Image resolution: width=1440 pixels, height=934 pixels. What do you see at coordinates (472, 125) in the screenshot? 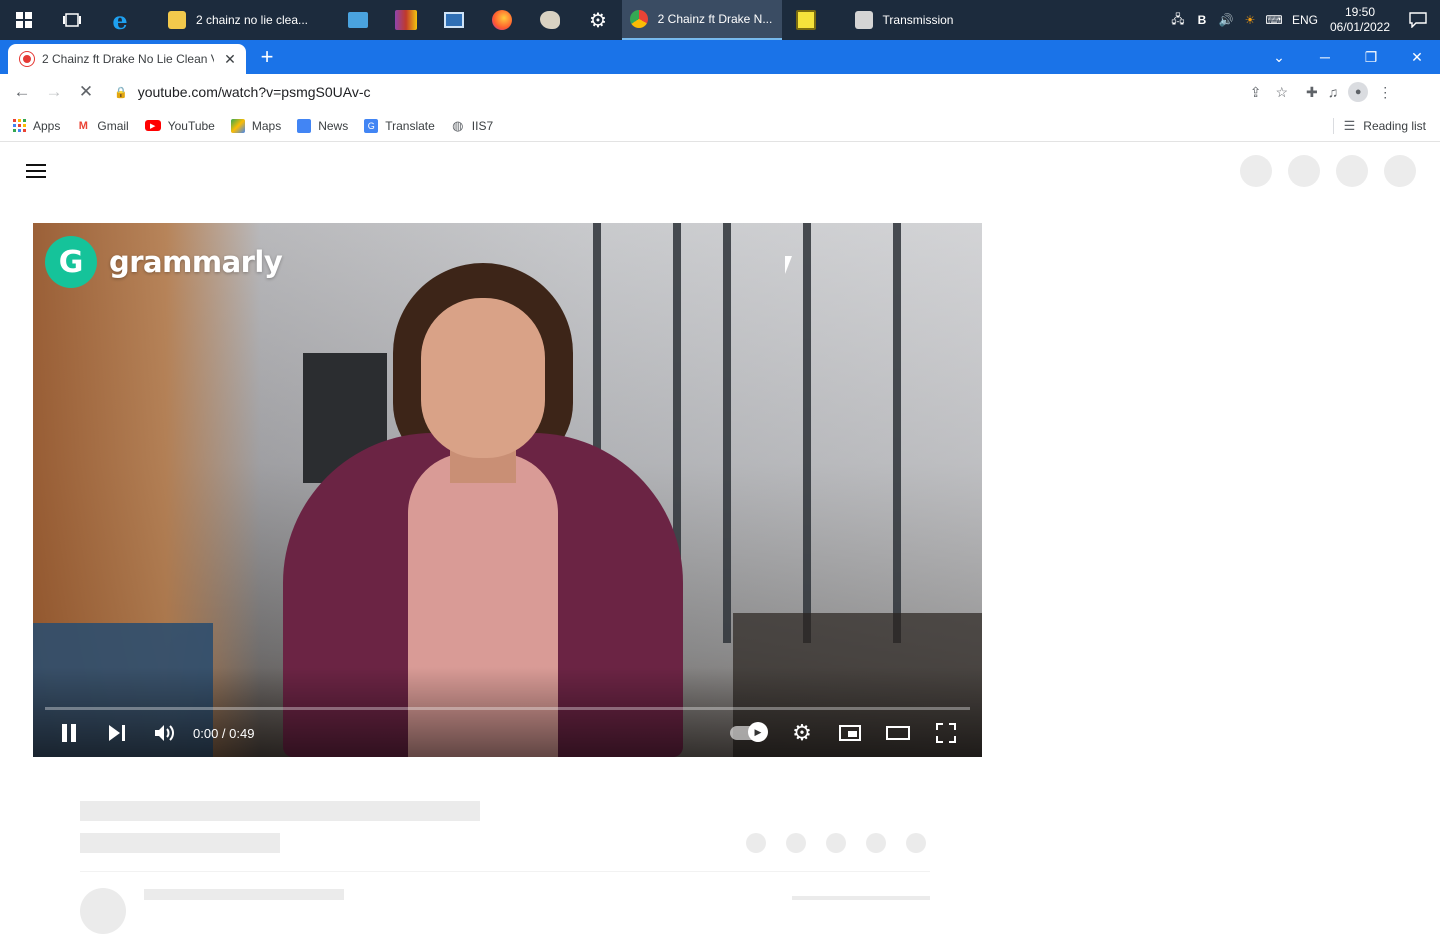
I see `bookmark-iis7: ◍ IIS7` at bounding box center [472, 125].